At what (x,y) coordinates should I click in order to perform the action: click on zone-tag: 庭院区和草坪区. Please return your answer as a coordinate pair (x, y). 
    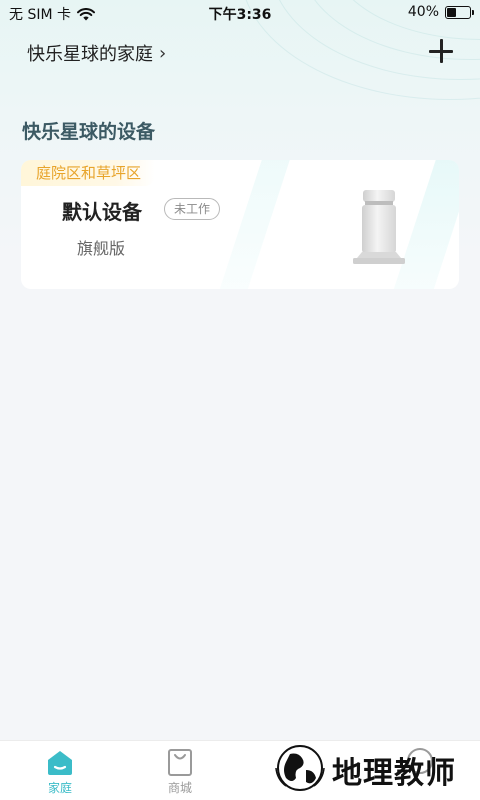
    Looking at the image, I should click on (88, 173).